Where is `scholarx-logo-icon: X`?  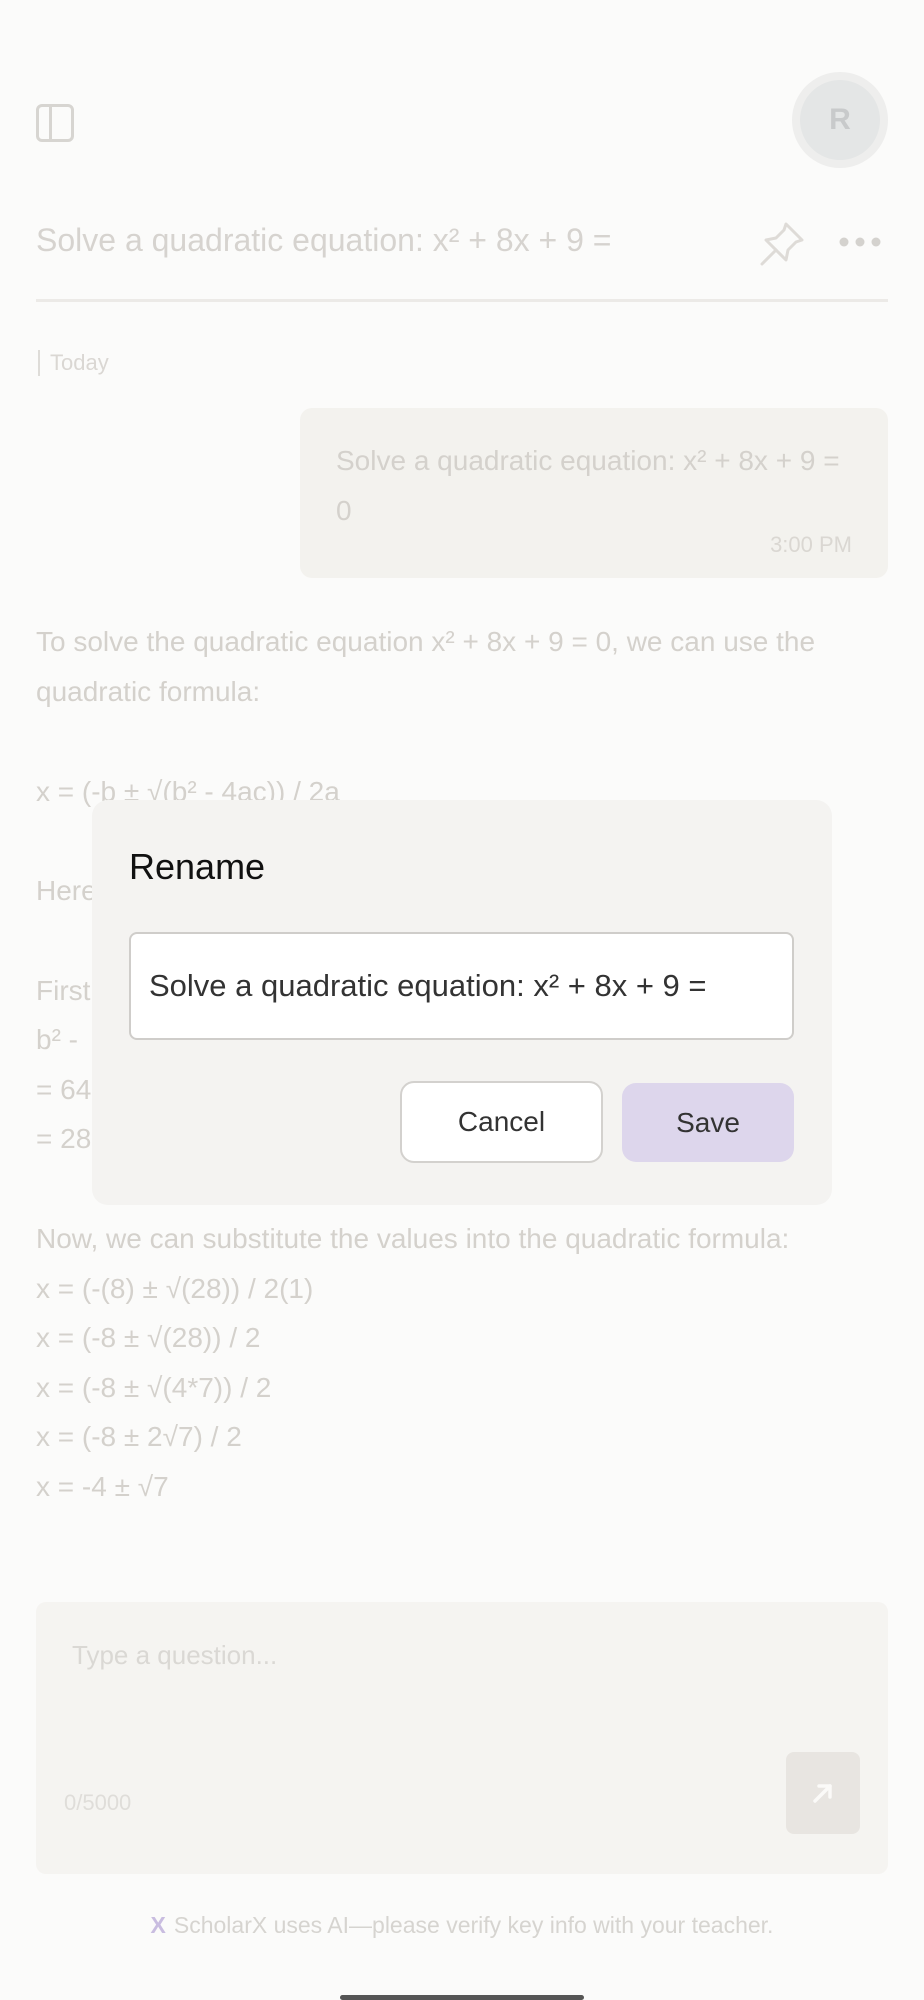 scholarx-logo-icon: X is located at coordinates (158, 1925).